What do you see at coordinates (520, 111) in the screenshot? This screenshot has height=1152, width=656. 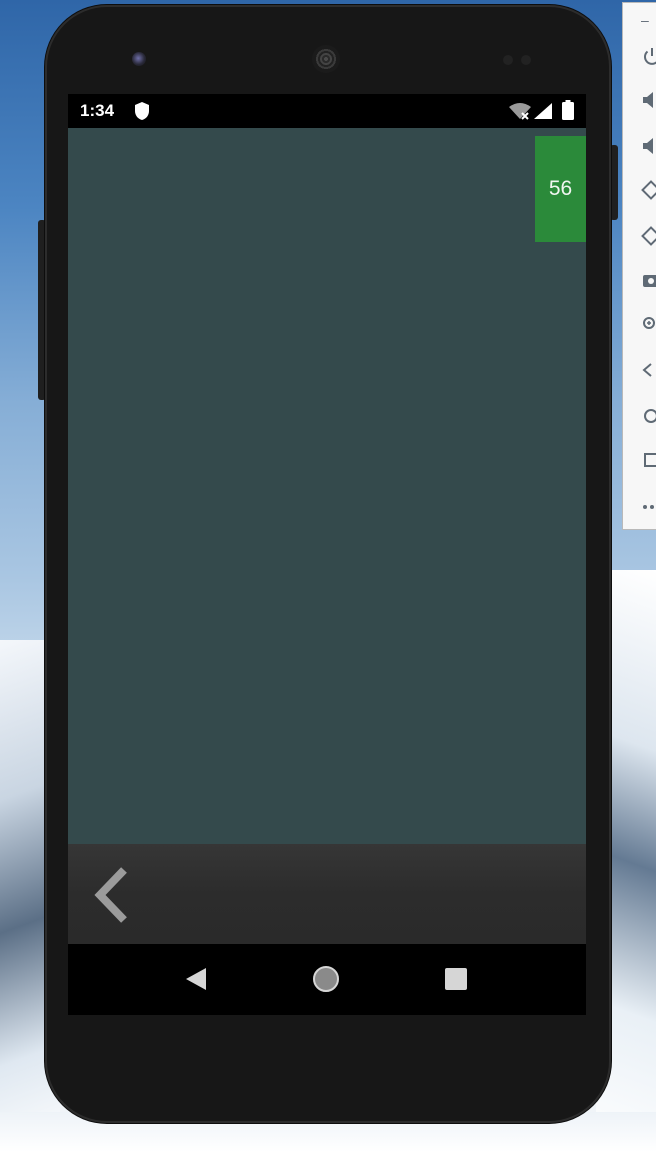 I see `wifi-off-icon` at bounding box center [520, 111].